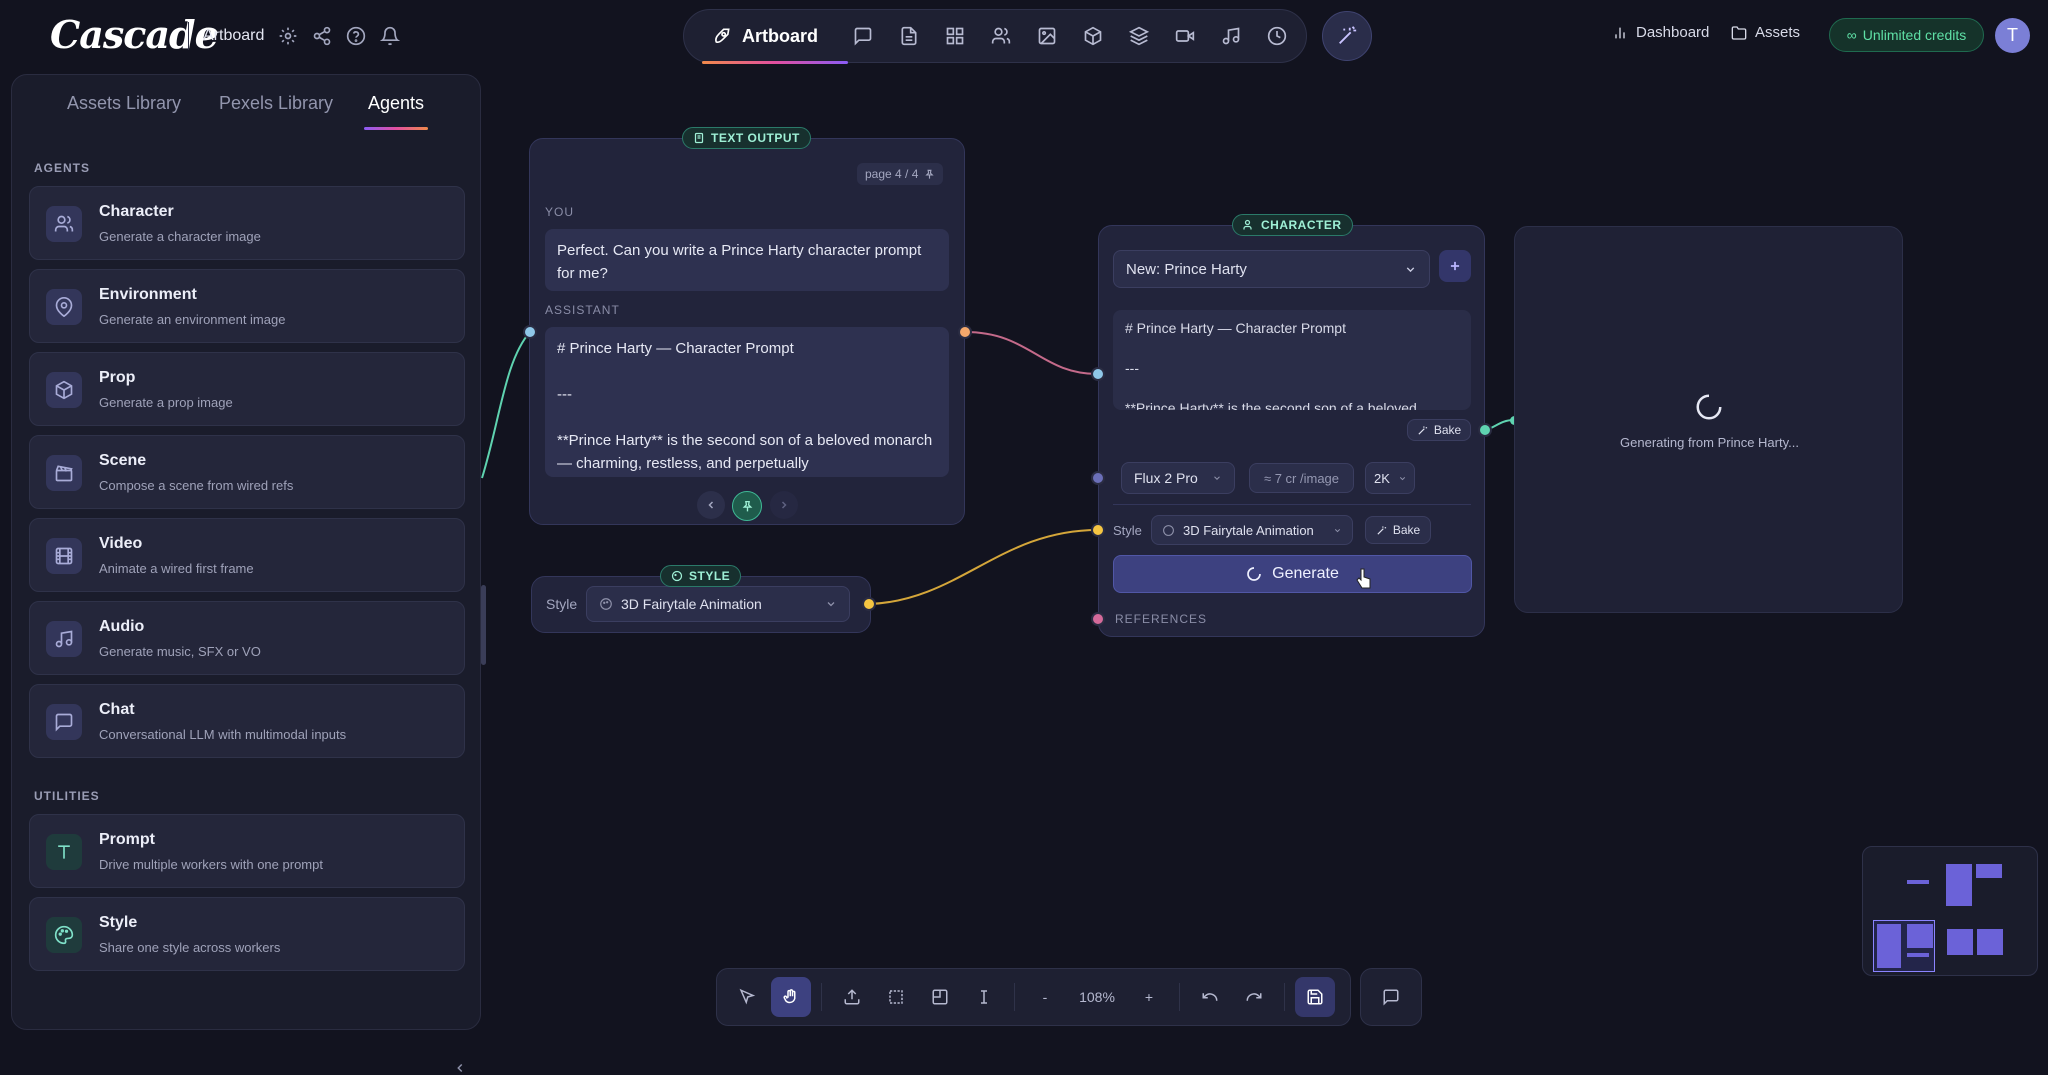 The image size is (2048, 1075). I want to click on upload-icon, so click(852, 997).